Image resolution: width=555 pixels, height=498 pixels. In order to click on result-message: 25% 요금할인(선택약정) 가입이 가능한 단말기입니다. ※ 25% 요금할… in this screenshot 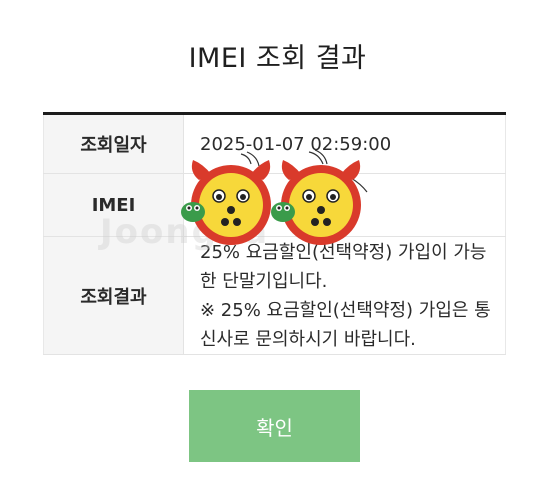, I will do `click(345, 295)`.